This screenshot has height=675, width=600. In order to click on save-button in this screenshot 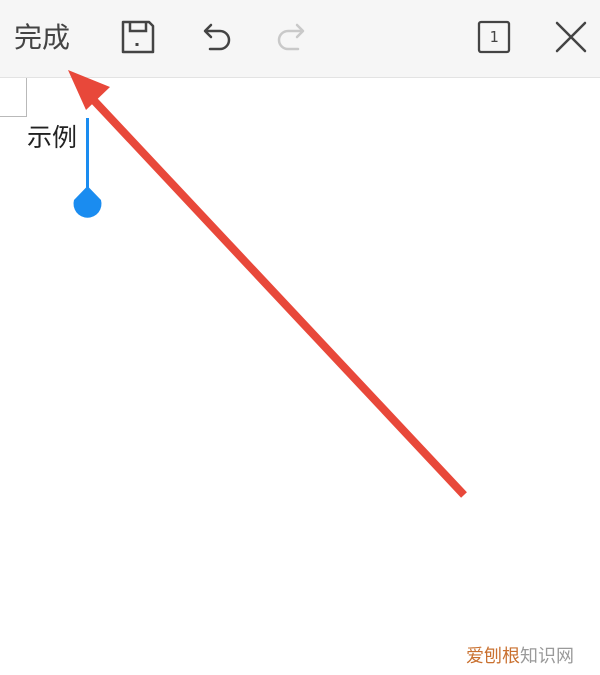, I will do `click(138, 37)`.